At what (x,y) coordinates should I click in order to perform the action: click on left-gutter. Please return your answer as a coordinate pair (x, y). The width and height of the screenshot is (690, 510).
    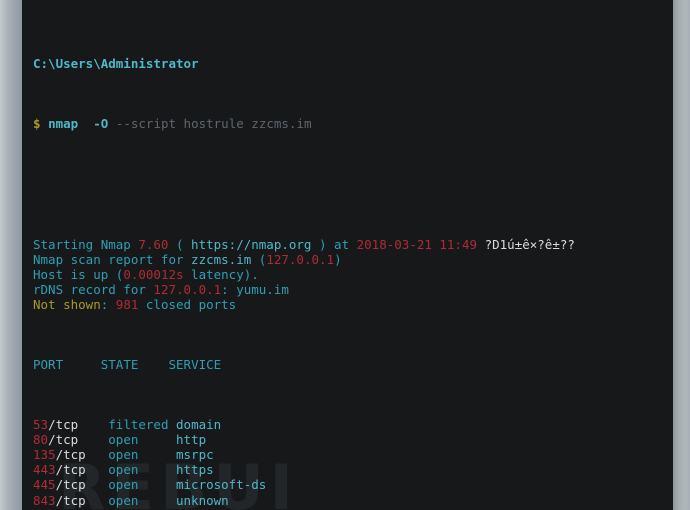
    Looking at the image, I should click on (11, 255).